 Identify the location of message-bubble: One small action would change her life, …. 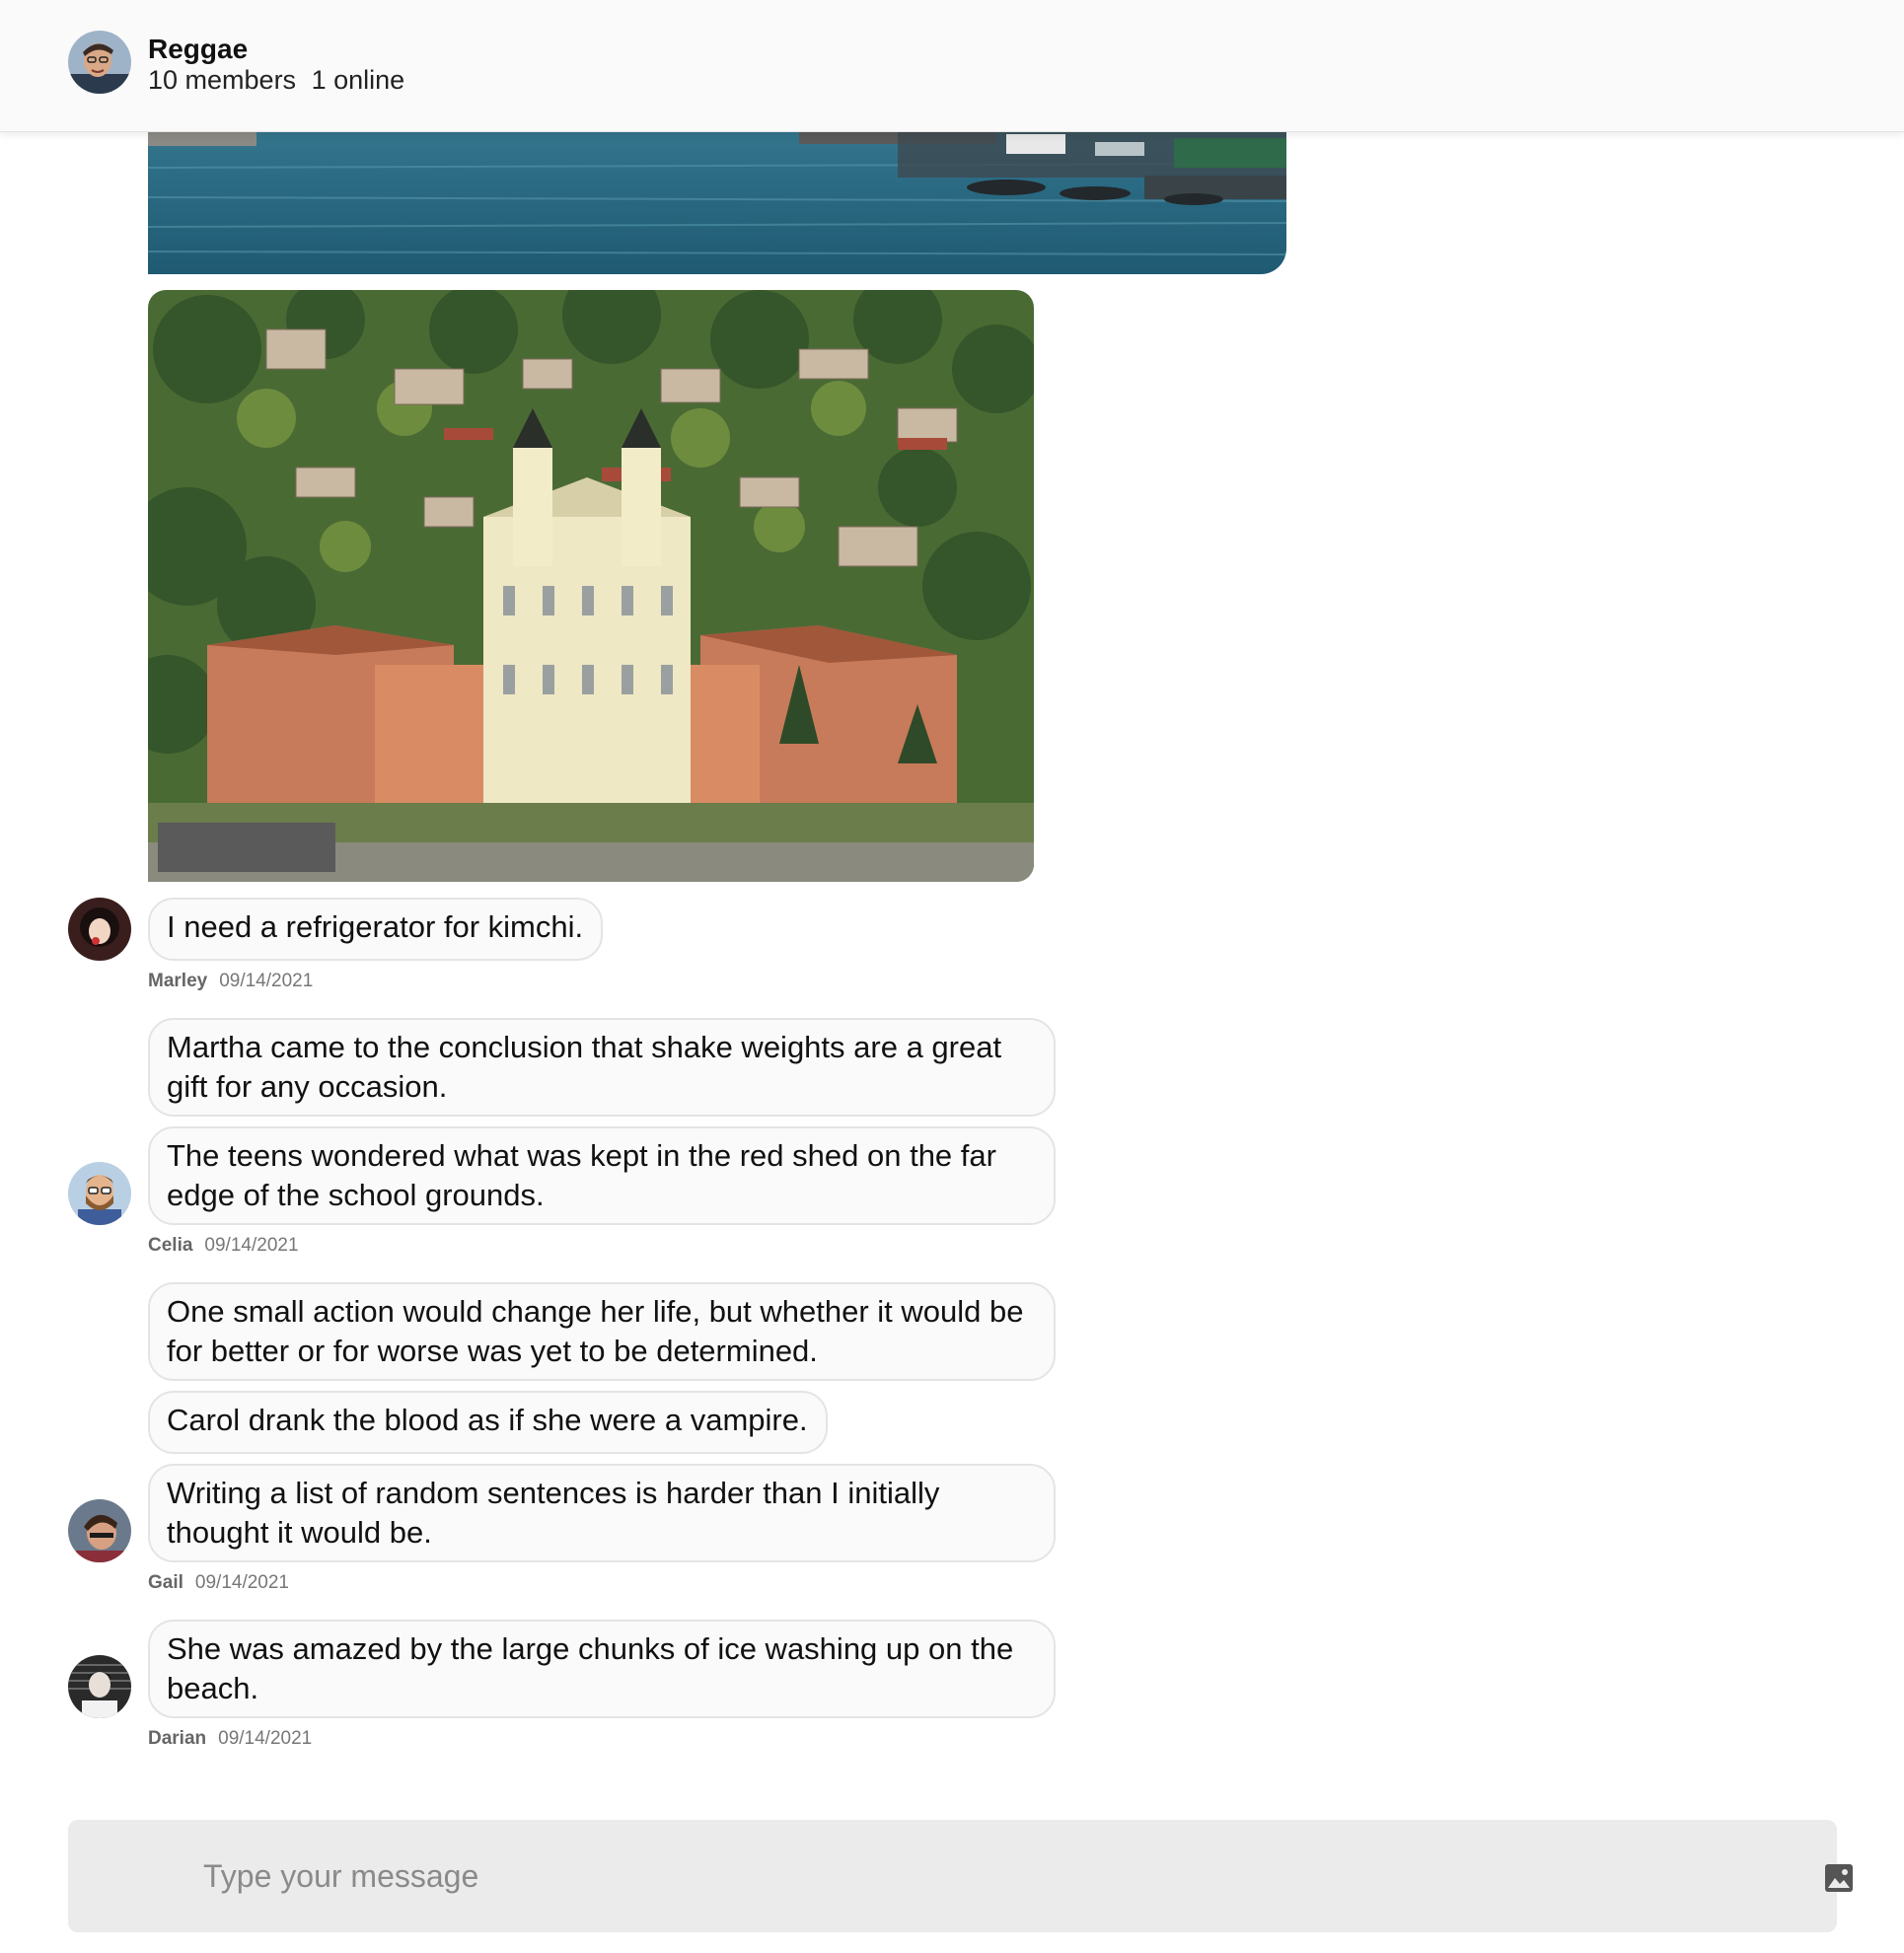
(602, 1331).